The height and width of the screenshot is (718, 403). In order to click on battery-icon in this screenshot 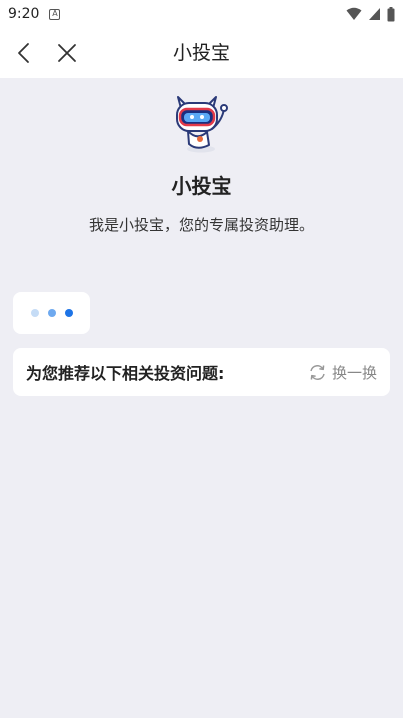, I will do `click(391, 13)`.